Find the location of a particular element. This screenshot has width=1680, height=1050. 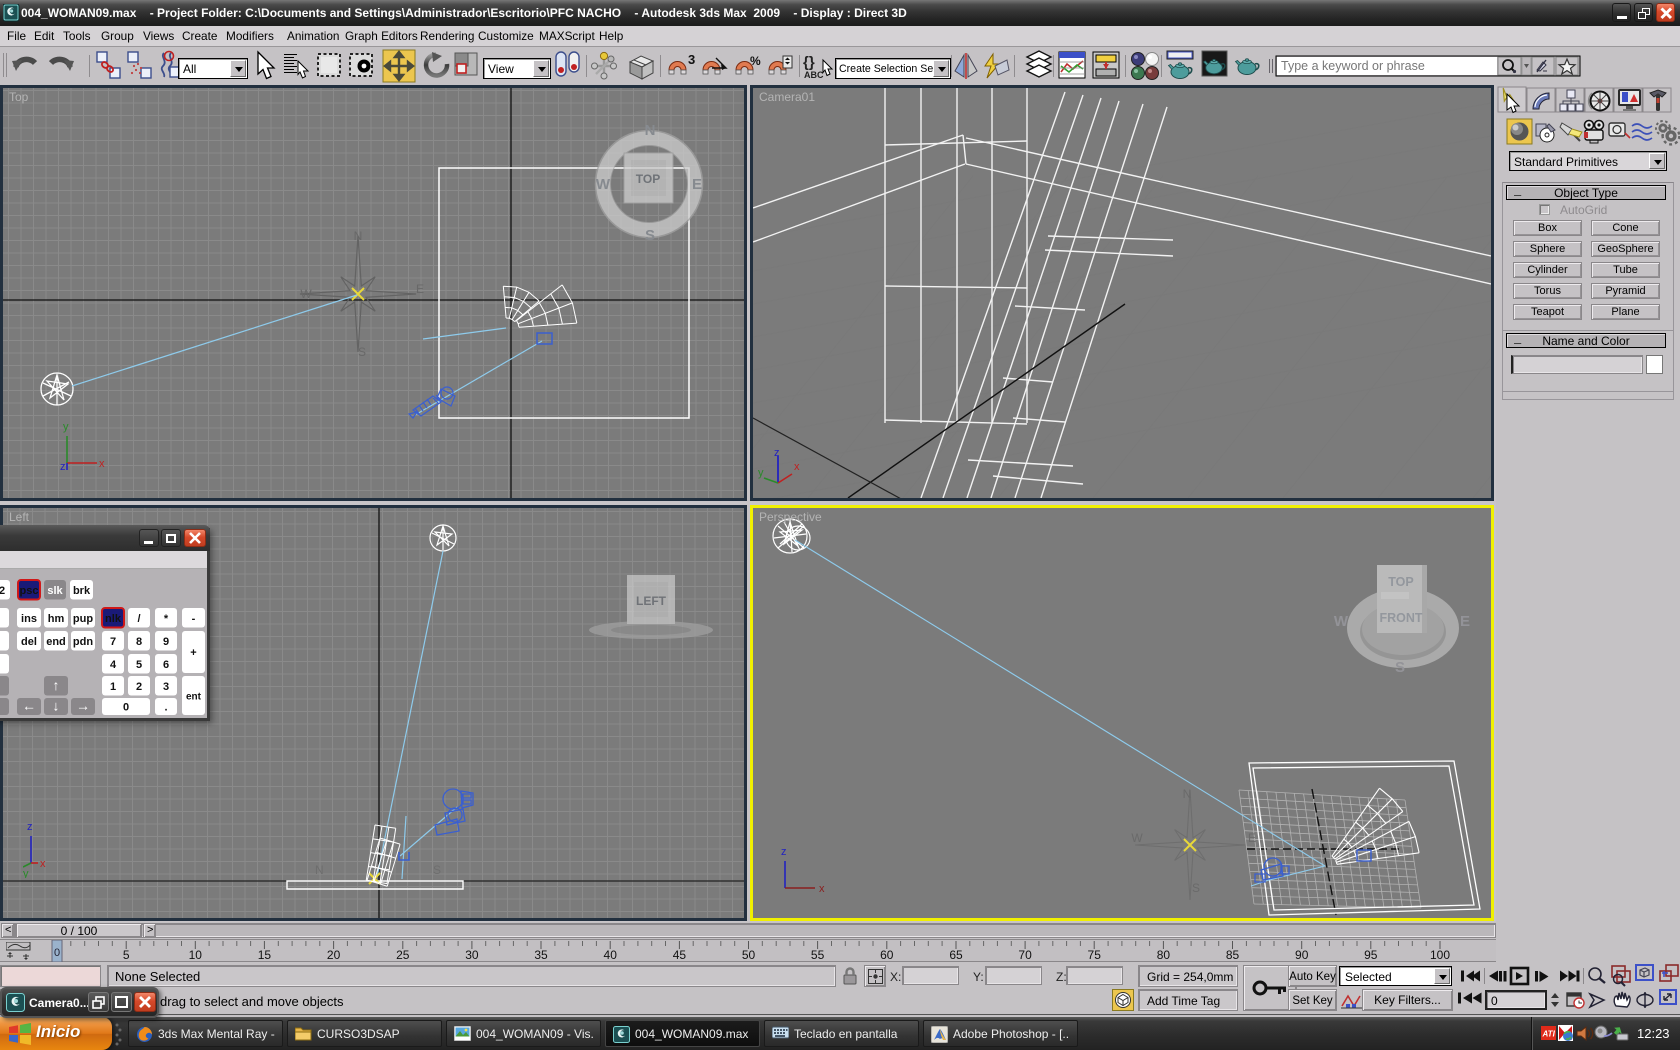

svg-text: hm is located at coordinates (56, 619).